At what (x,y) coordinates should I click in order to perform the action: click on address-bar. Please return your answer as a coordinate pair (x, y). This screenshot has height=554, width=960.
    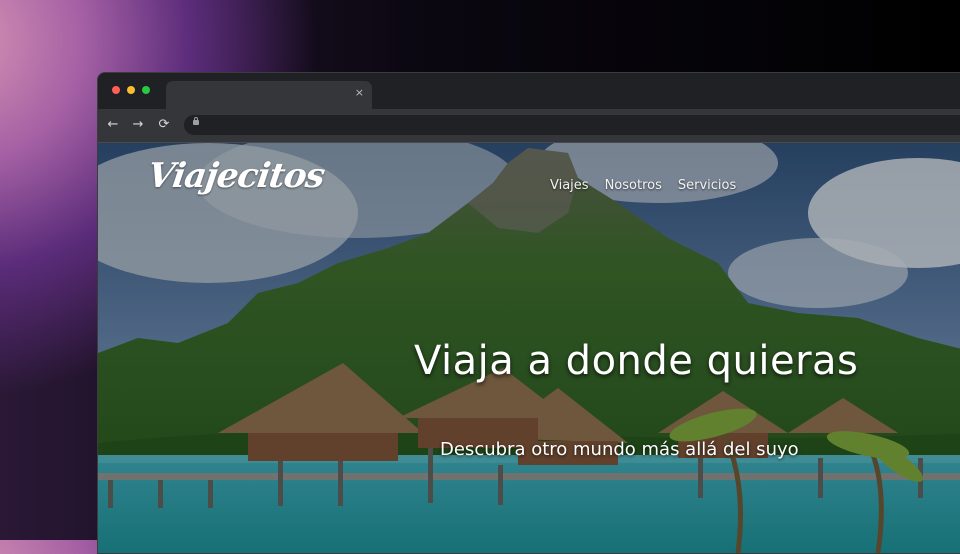
    Looking at the image, I should click on (572, 125).